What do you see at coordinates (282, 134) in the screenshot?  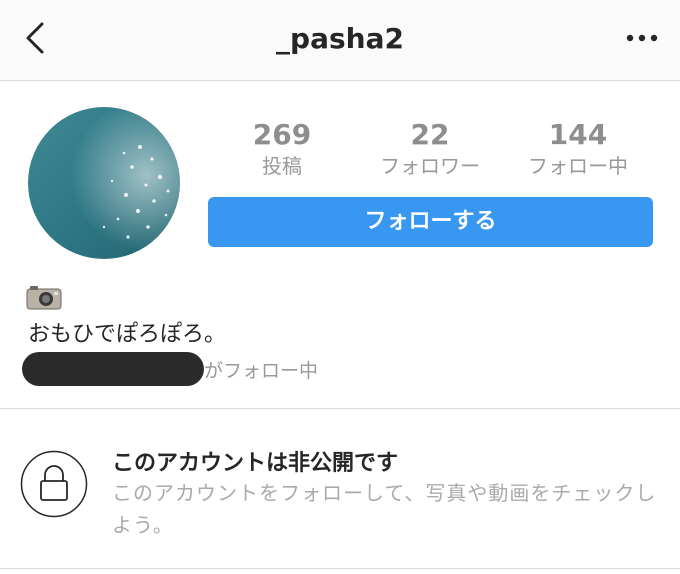 I see `posts-count: 269` at bounding box center [282, 134].